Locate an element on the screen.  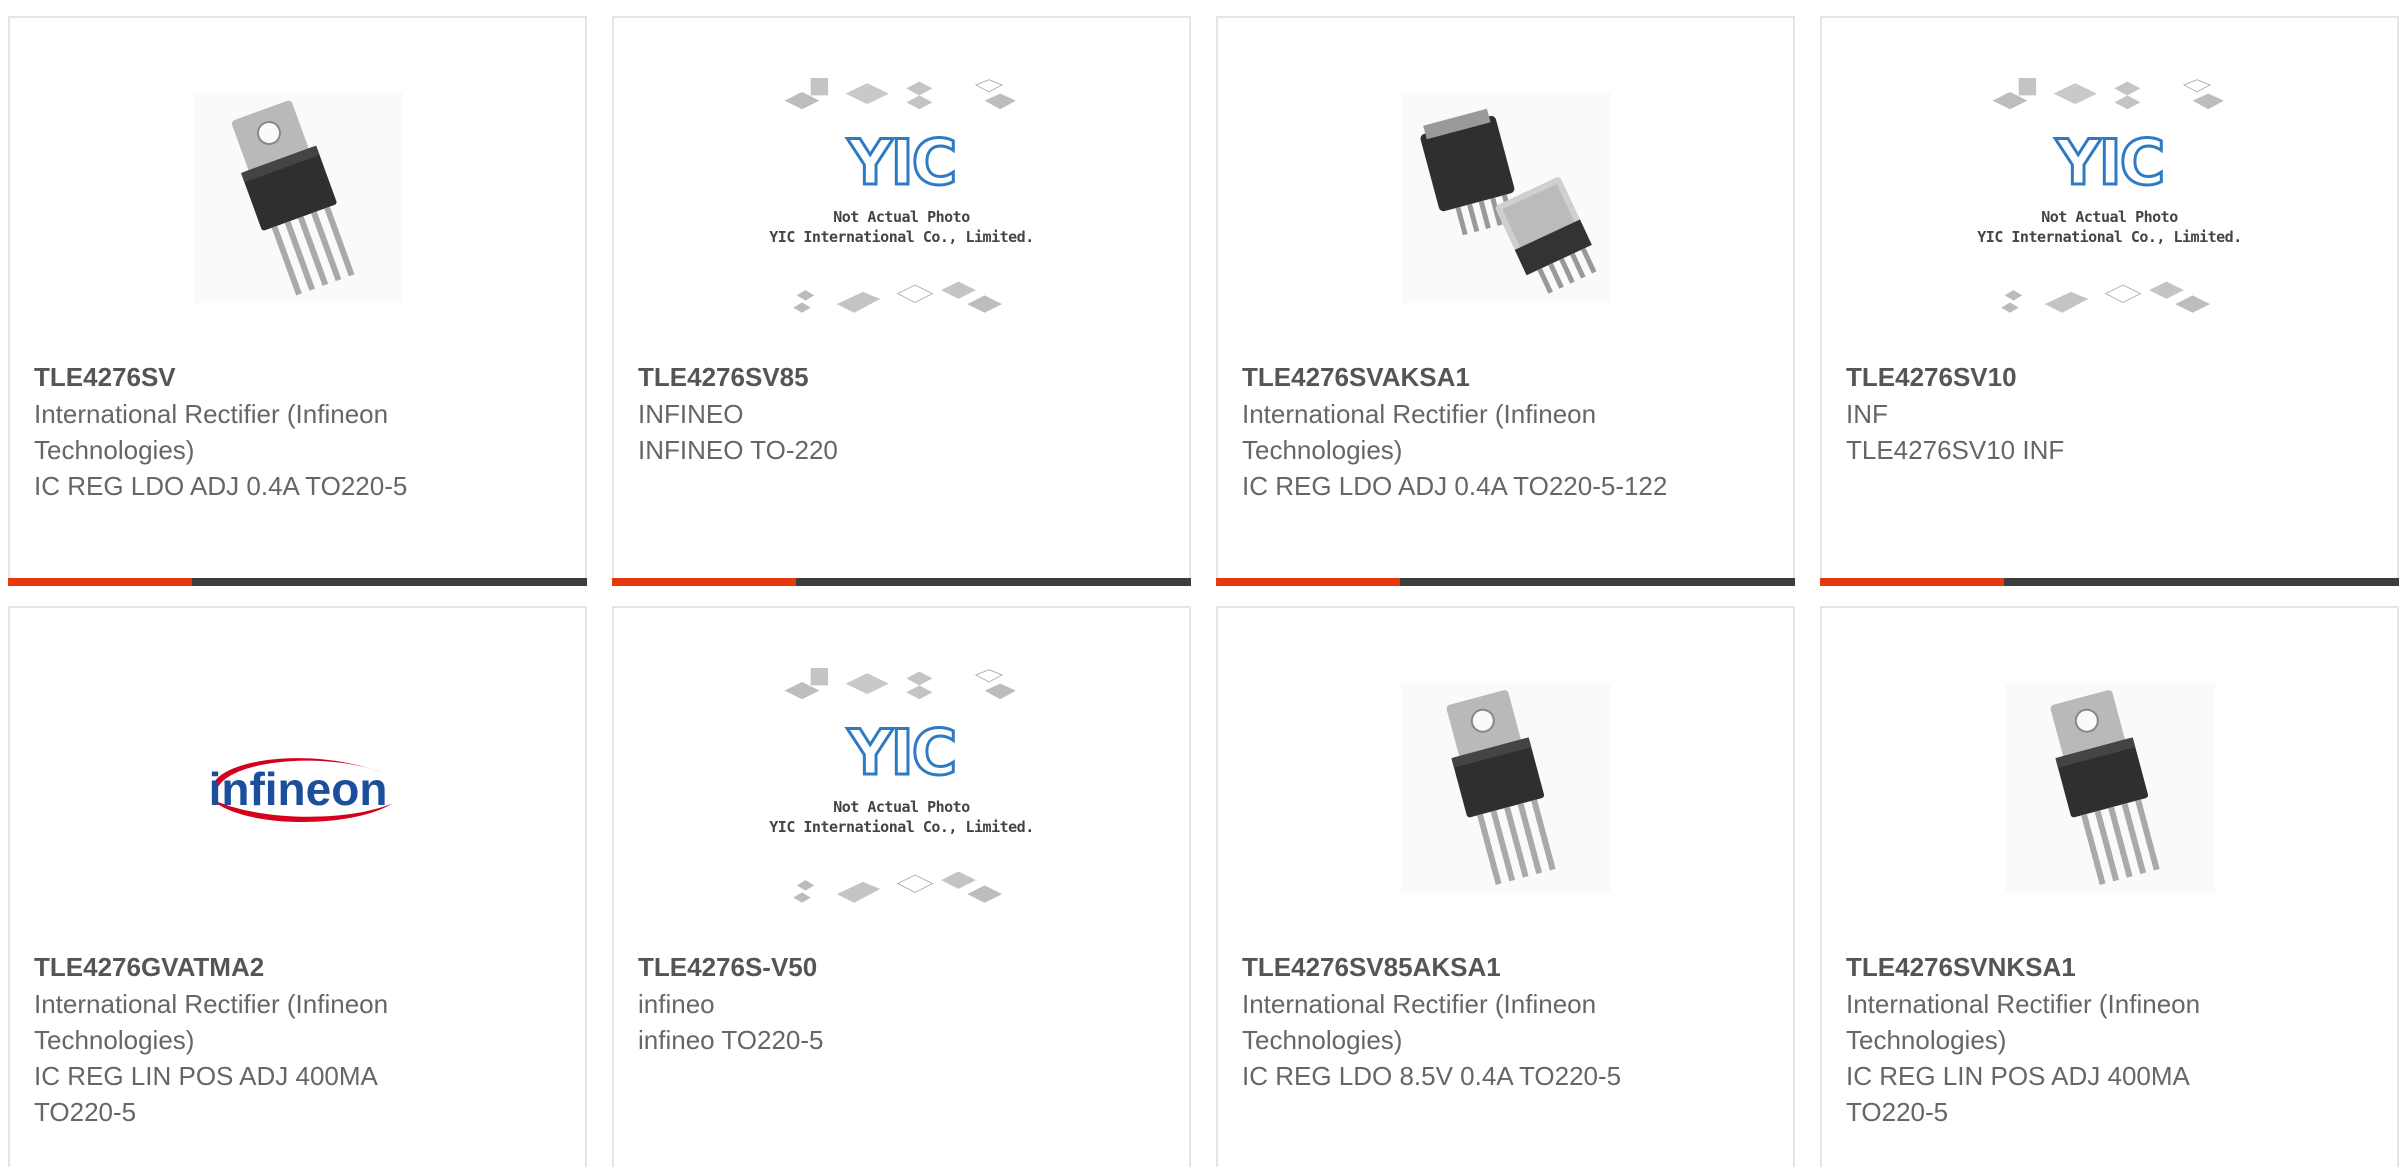
part-number: TLE4276GVATMA2 is located at coordinates (249, 967).